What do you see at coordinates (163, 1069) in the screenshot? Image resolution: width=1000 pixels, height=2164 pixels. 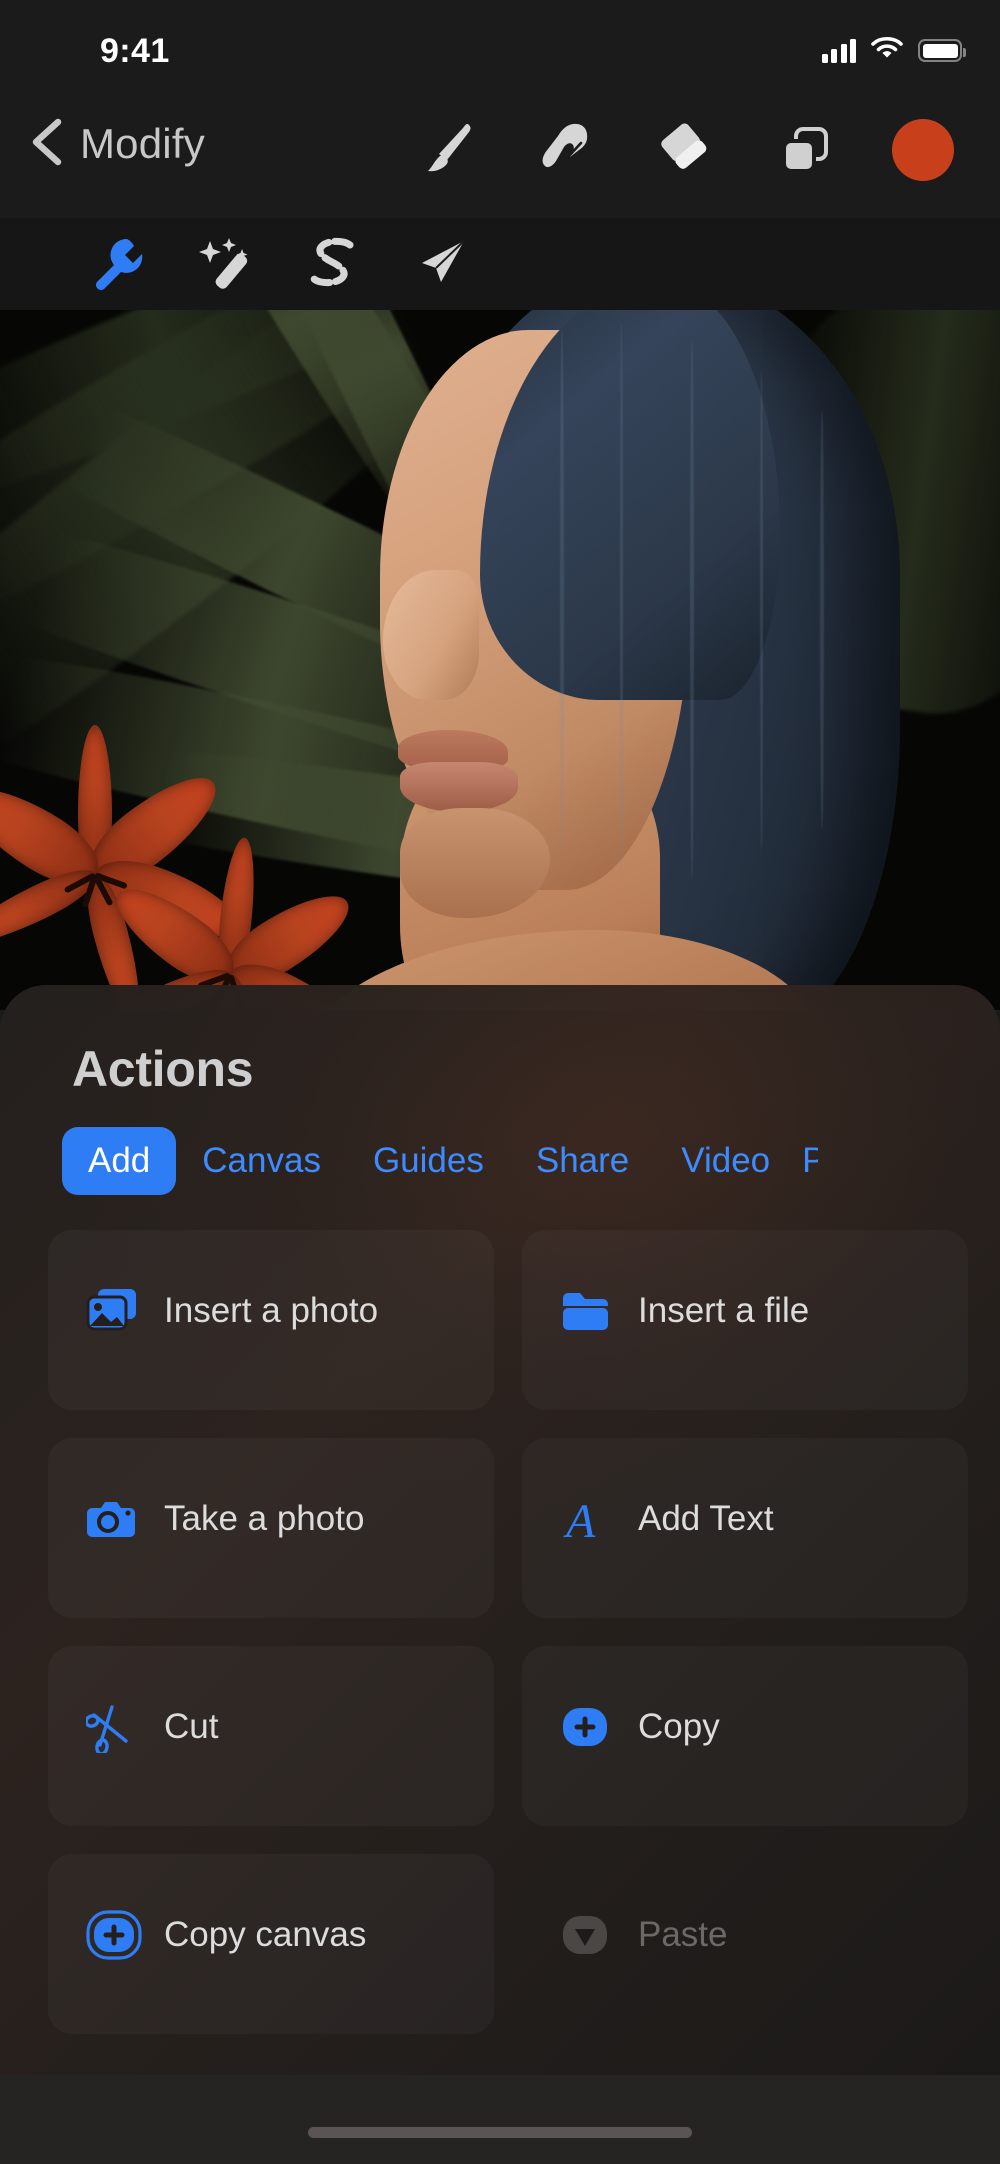 I see `page-title: Actions` at bounding box center [163, 1069].